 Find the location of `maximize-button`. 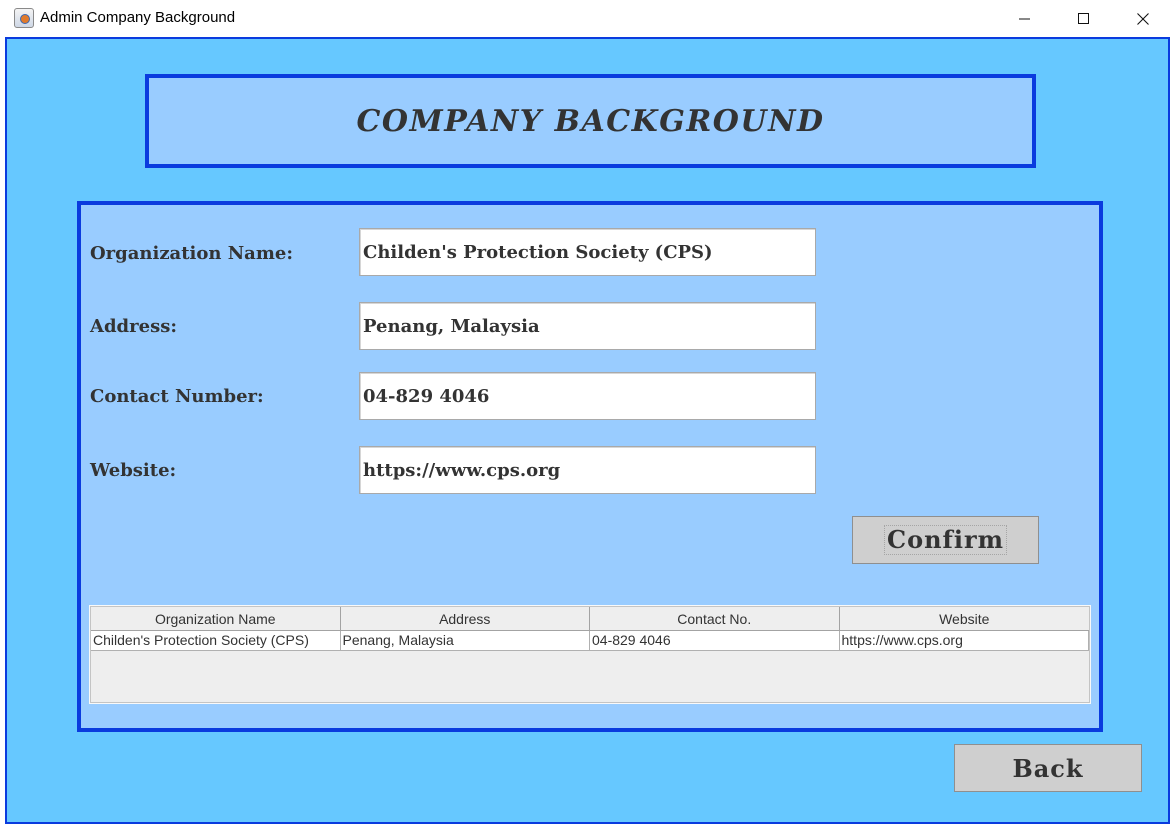

maximize-button is located at coordinates (1084, 18).